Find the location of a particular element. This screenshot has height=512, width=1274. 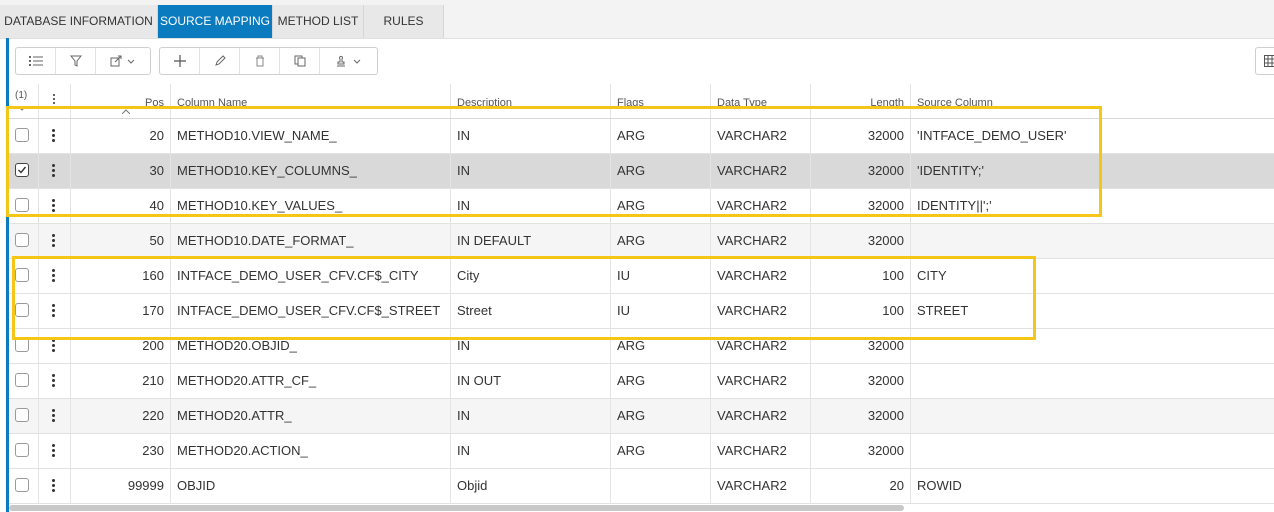

tab-source-mapping: SOURCE MAPPING is located at coordinates (215, 21).